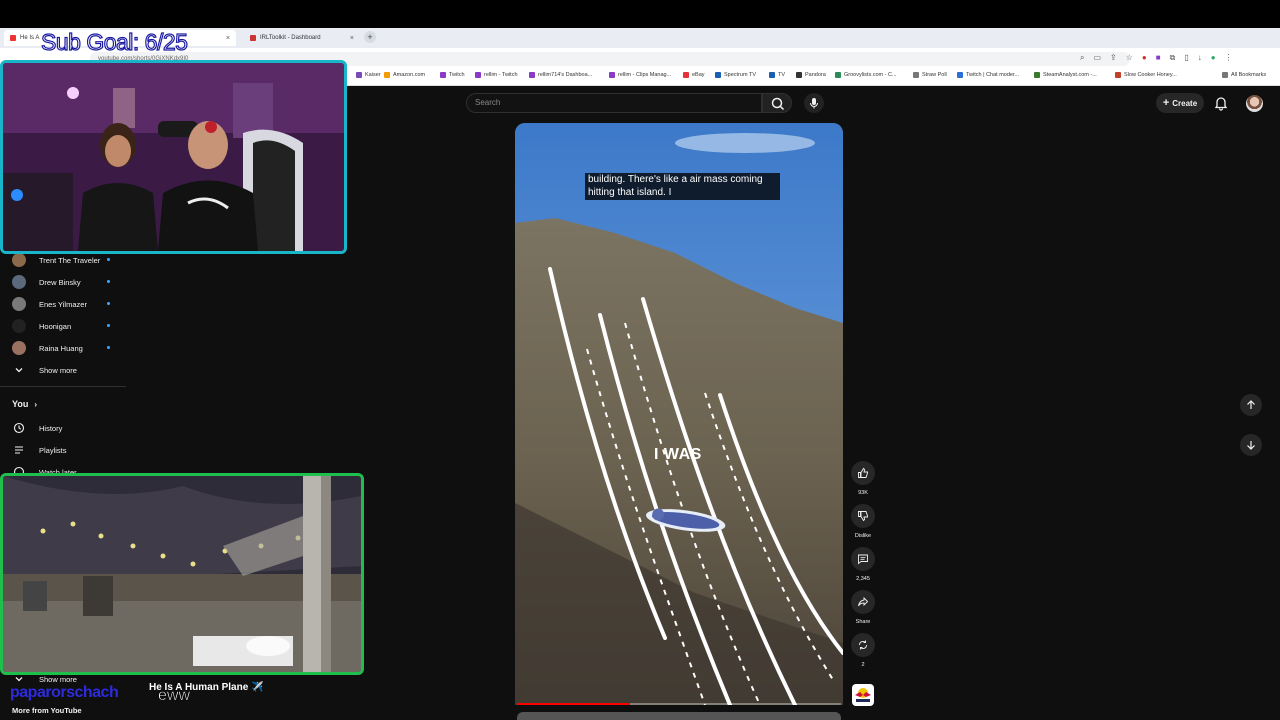  I want to click on bookmark-label: Twitch, so click(457, 75).